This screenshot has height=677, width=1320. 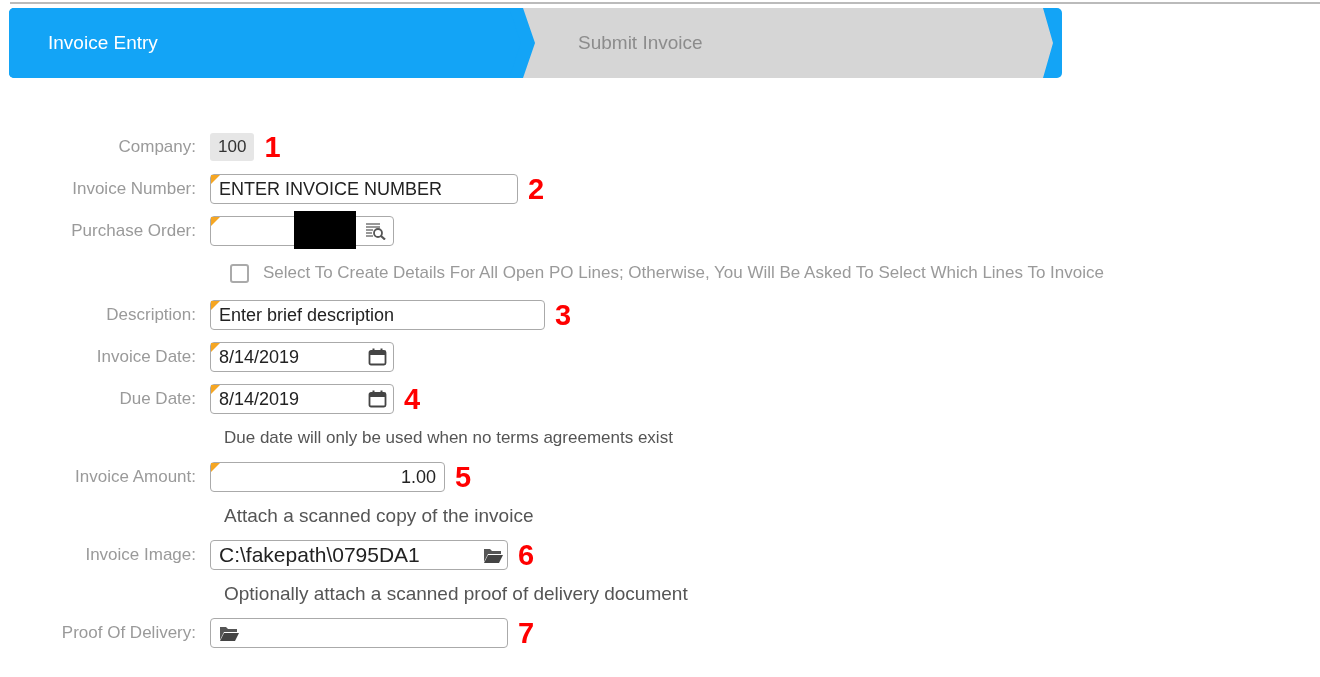 What do you see at coordinates (448, 438) in the screenshot?
I see `help-text: Due date will only be used when no terms agreements exist` at bounding box center [448, 438].